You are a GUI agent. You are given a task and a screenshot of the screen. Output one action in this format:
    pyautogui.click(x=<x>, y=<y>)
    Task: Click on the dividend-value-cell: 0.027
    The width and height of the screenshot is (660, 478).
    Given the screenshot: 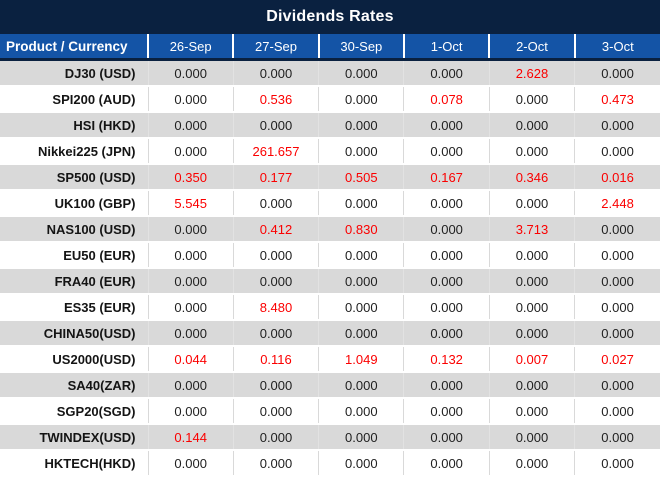 What is the action you would take?
    pyautogui.click(x=617, y=359)
    